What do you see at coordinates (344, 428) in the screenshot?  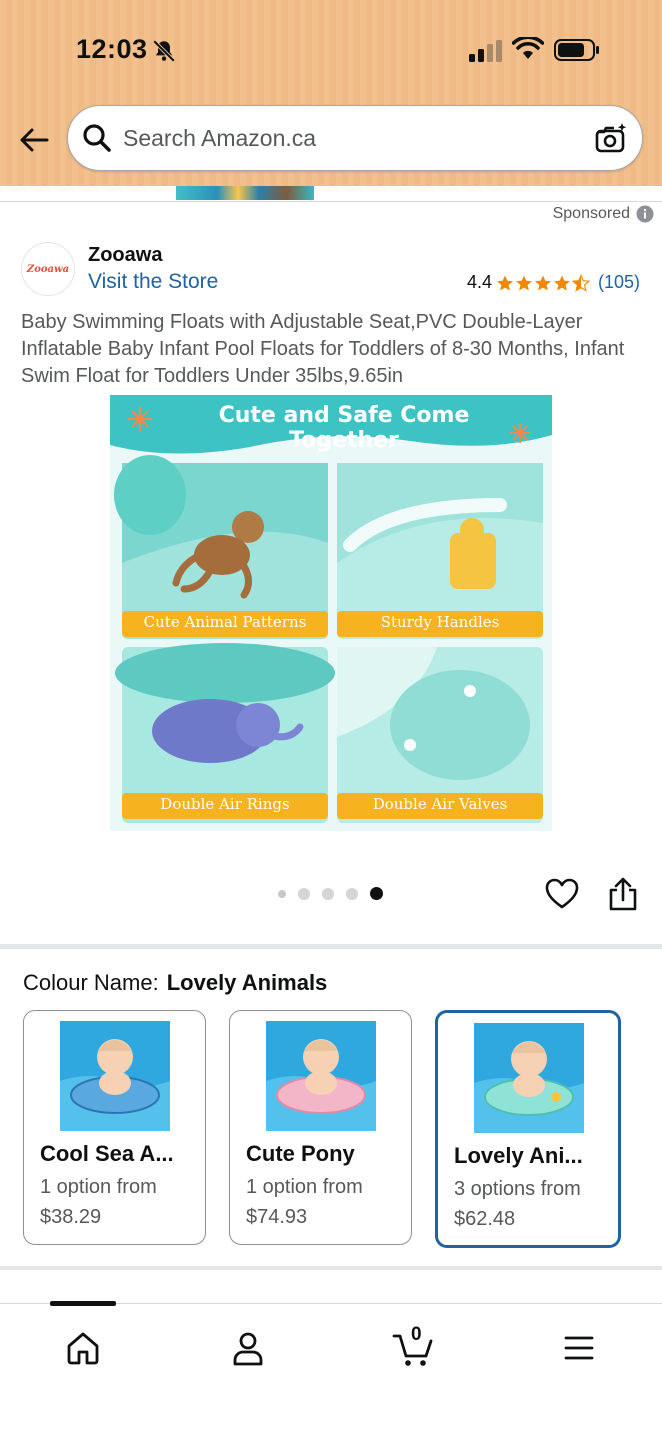 I see `banner-text: Cute and Safe Come Together` at bounding box center [344, 428].